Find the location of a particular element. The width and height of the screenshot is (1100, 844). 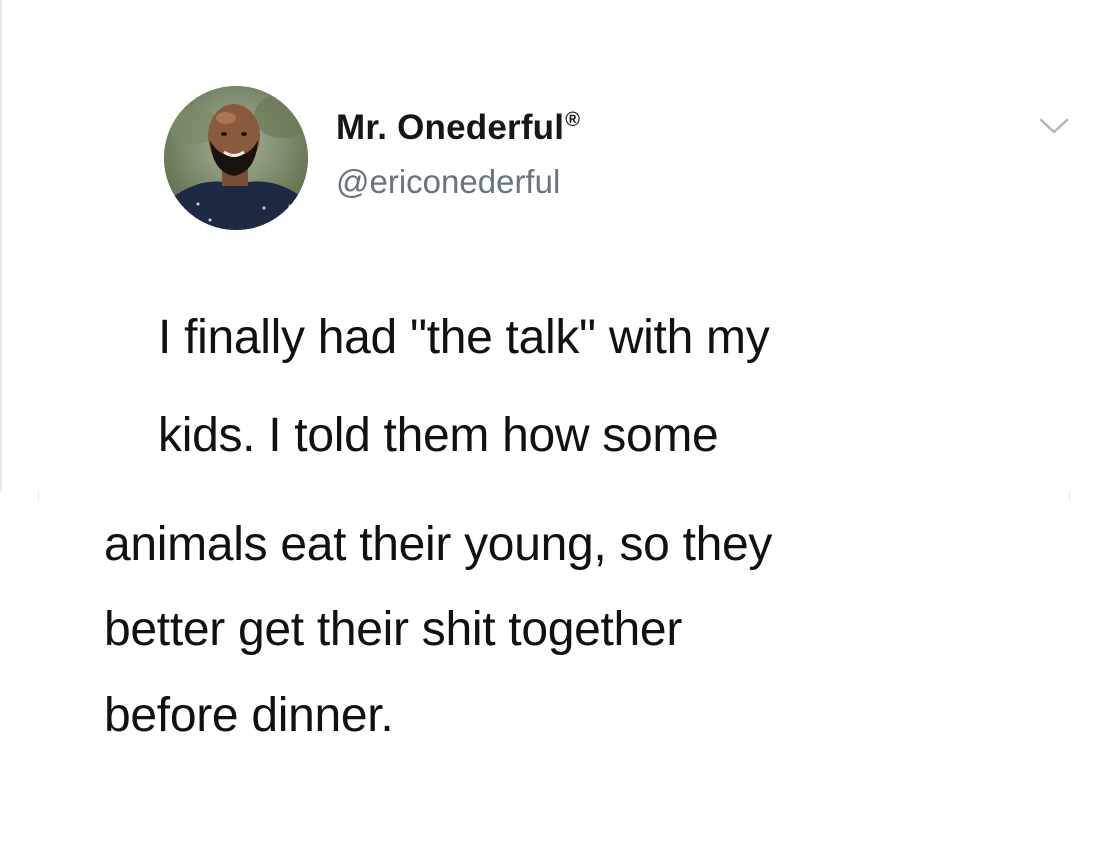

tweet-menu-button is located at coordinates (1054, 125).